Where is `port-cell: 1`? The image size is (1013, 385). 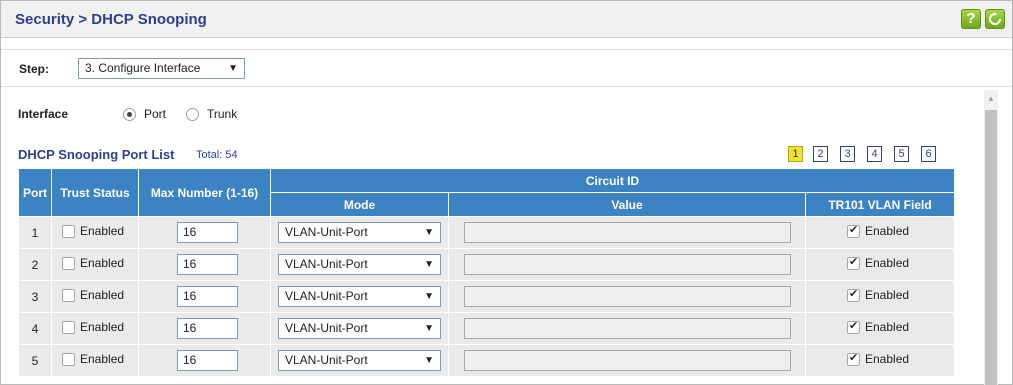 port-cell: 1 is located at coordinates (35, 232).